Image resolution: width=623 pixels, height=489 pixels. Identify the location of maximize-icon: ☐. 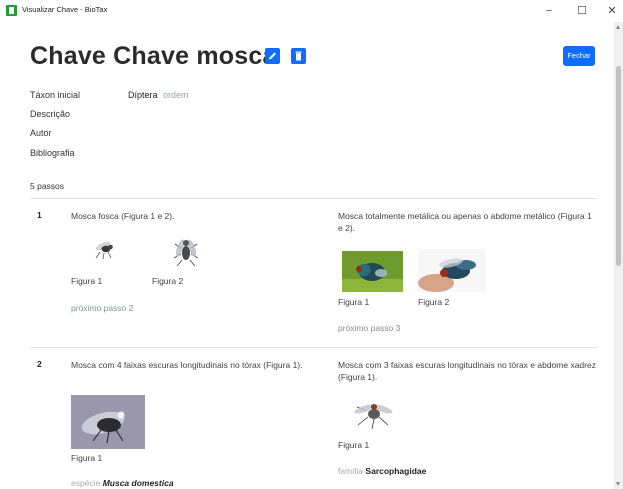
(582, 11).